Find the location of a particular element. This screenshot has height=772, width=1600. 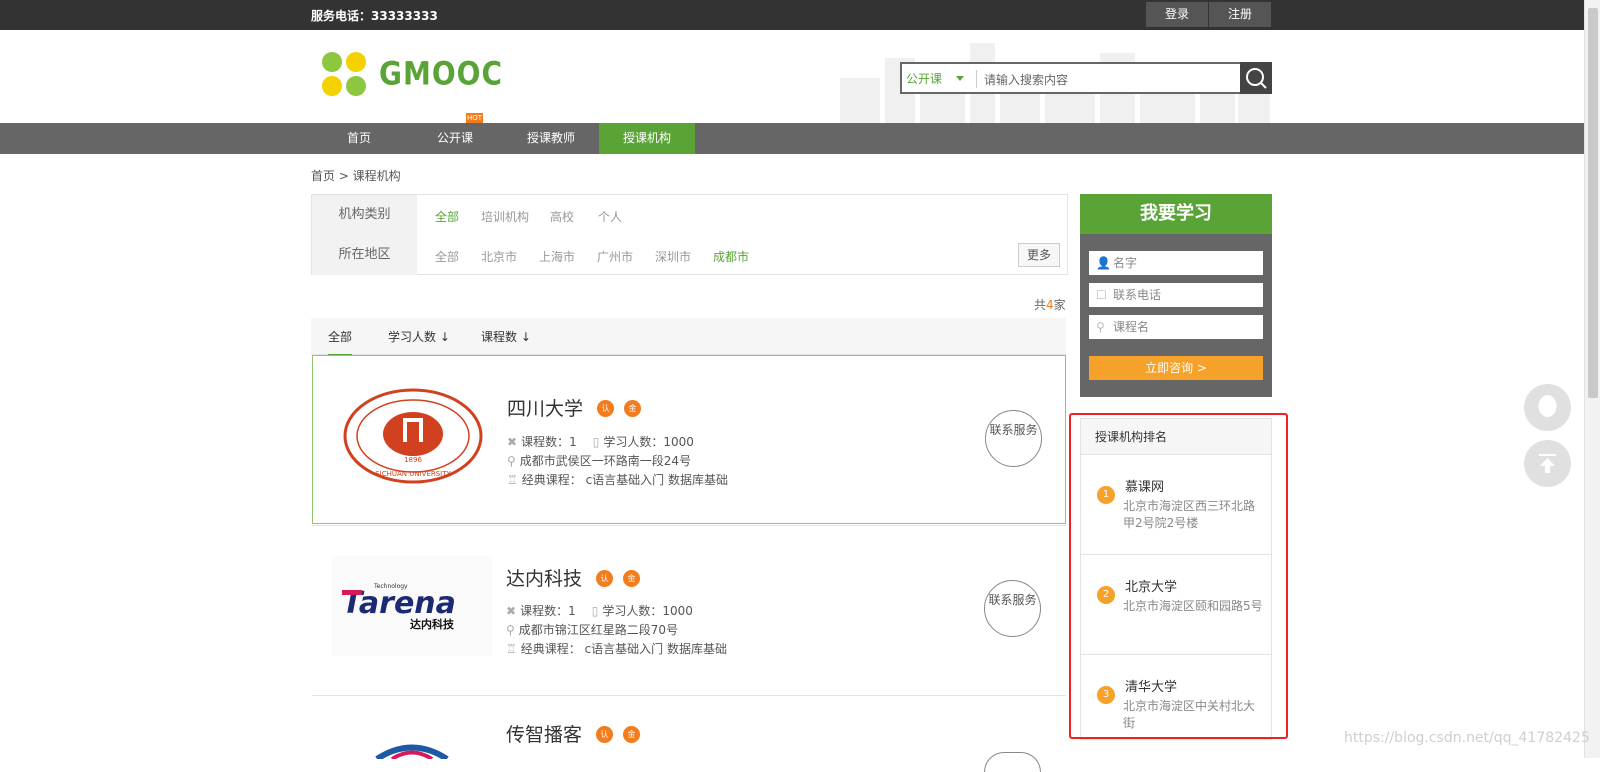

qq-icon is located at coordinates (1547, 406).